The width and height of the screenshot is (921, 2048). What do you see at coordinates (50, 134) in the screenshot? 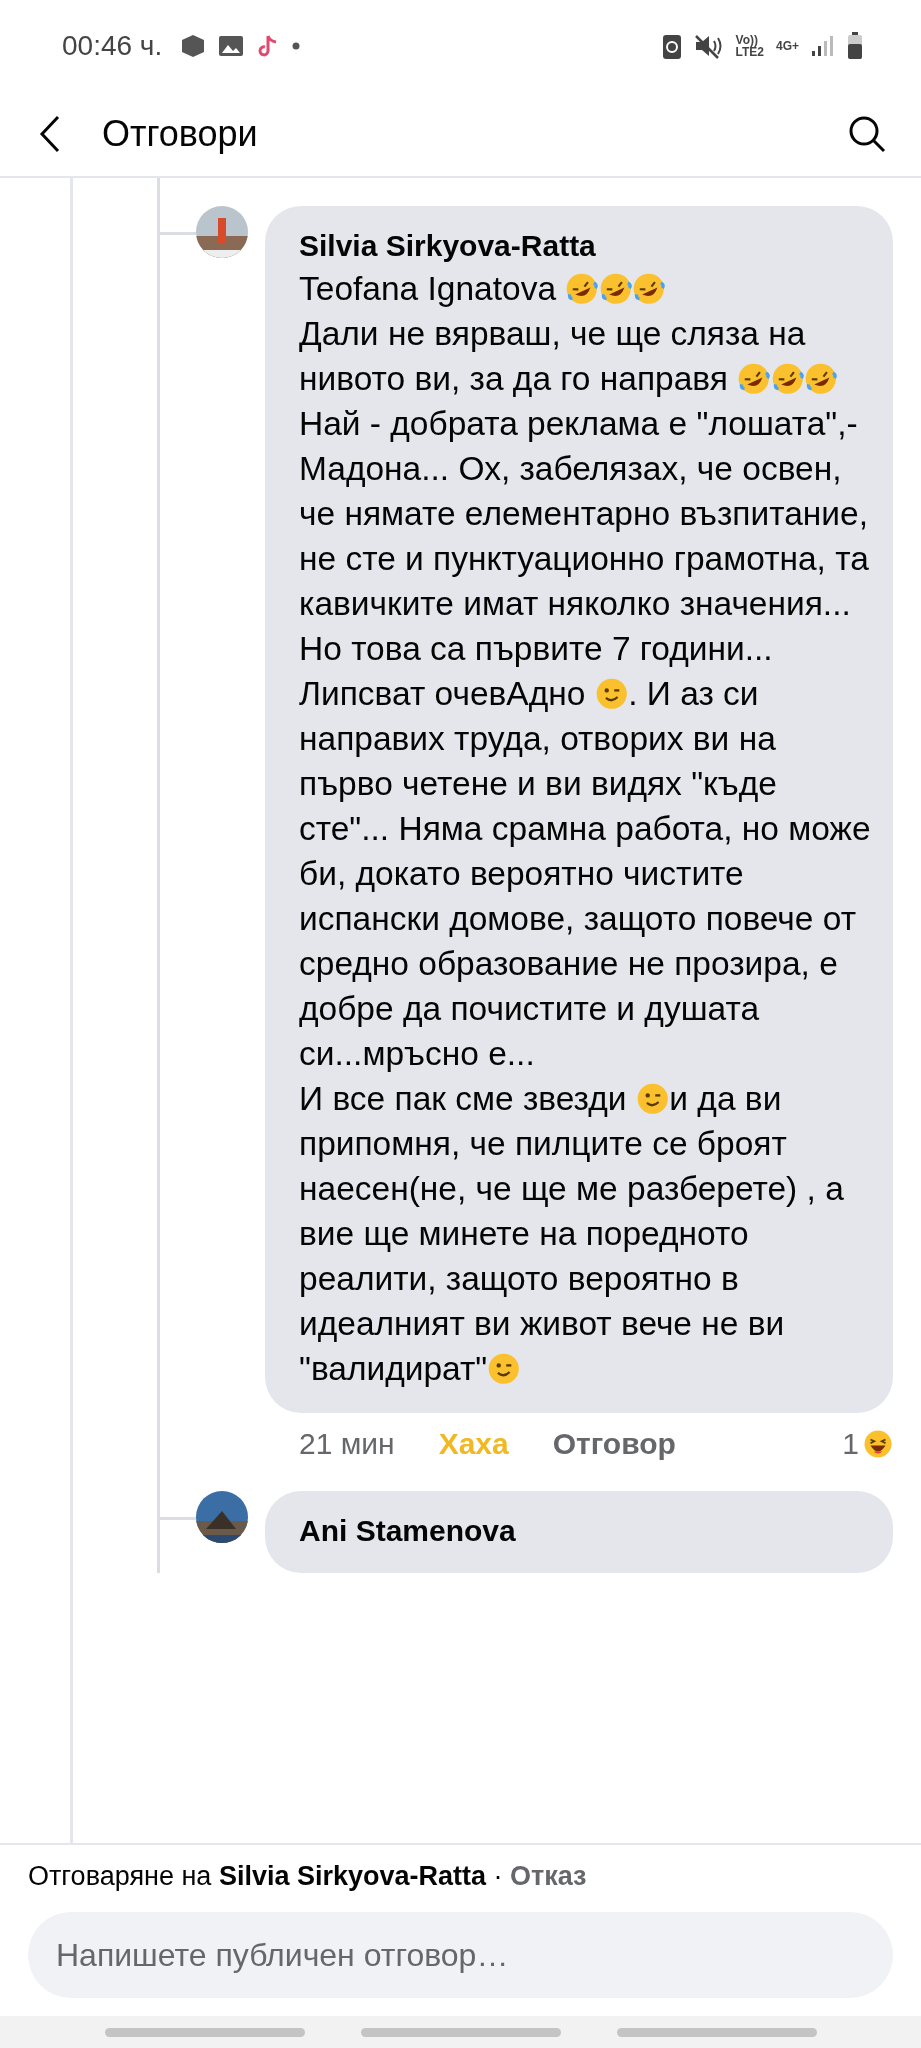
I see `back-button` at bounding box center [50, 134].